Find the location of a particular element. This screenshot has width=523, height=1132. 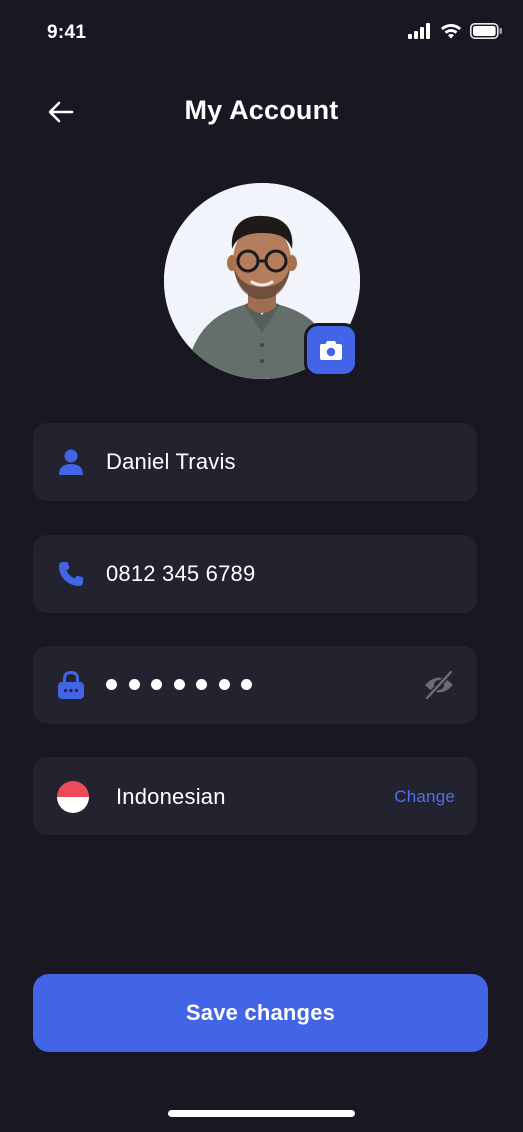

name-field: Daniel Travis is located at coordinates (255, 462).